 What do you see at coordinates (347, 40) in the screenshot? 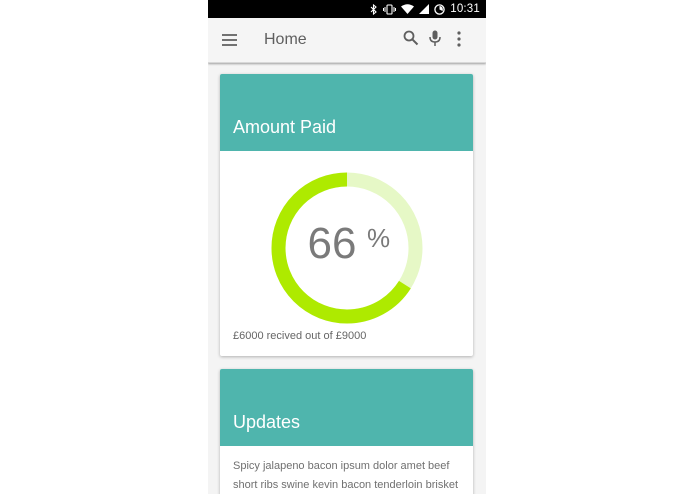
I see `app-bar: Home` at bounding box center [347, 40].